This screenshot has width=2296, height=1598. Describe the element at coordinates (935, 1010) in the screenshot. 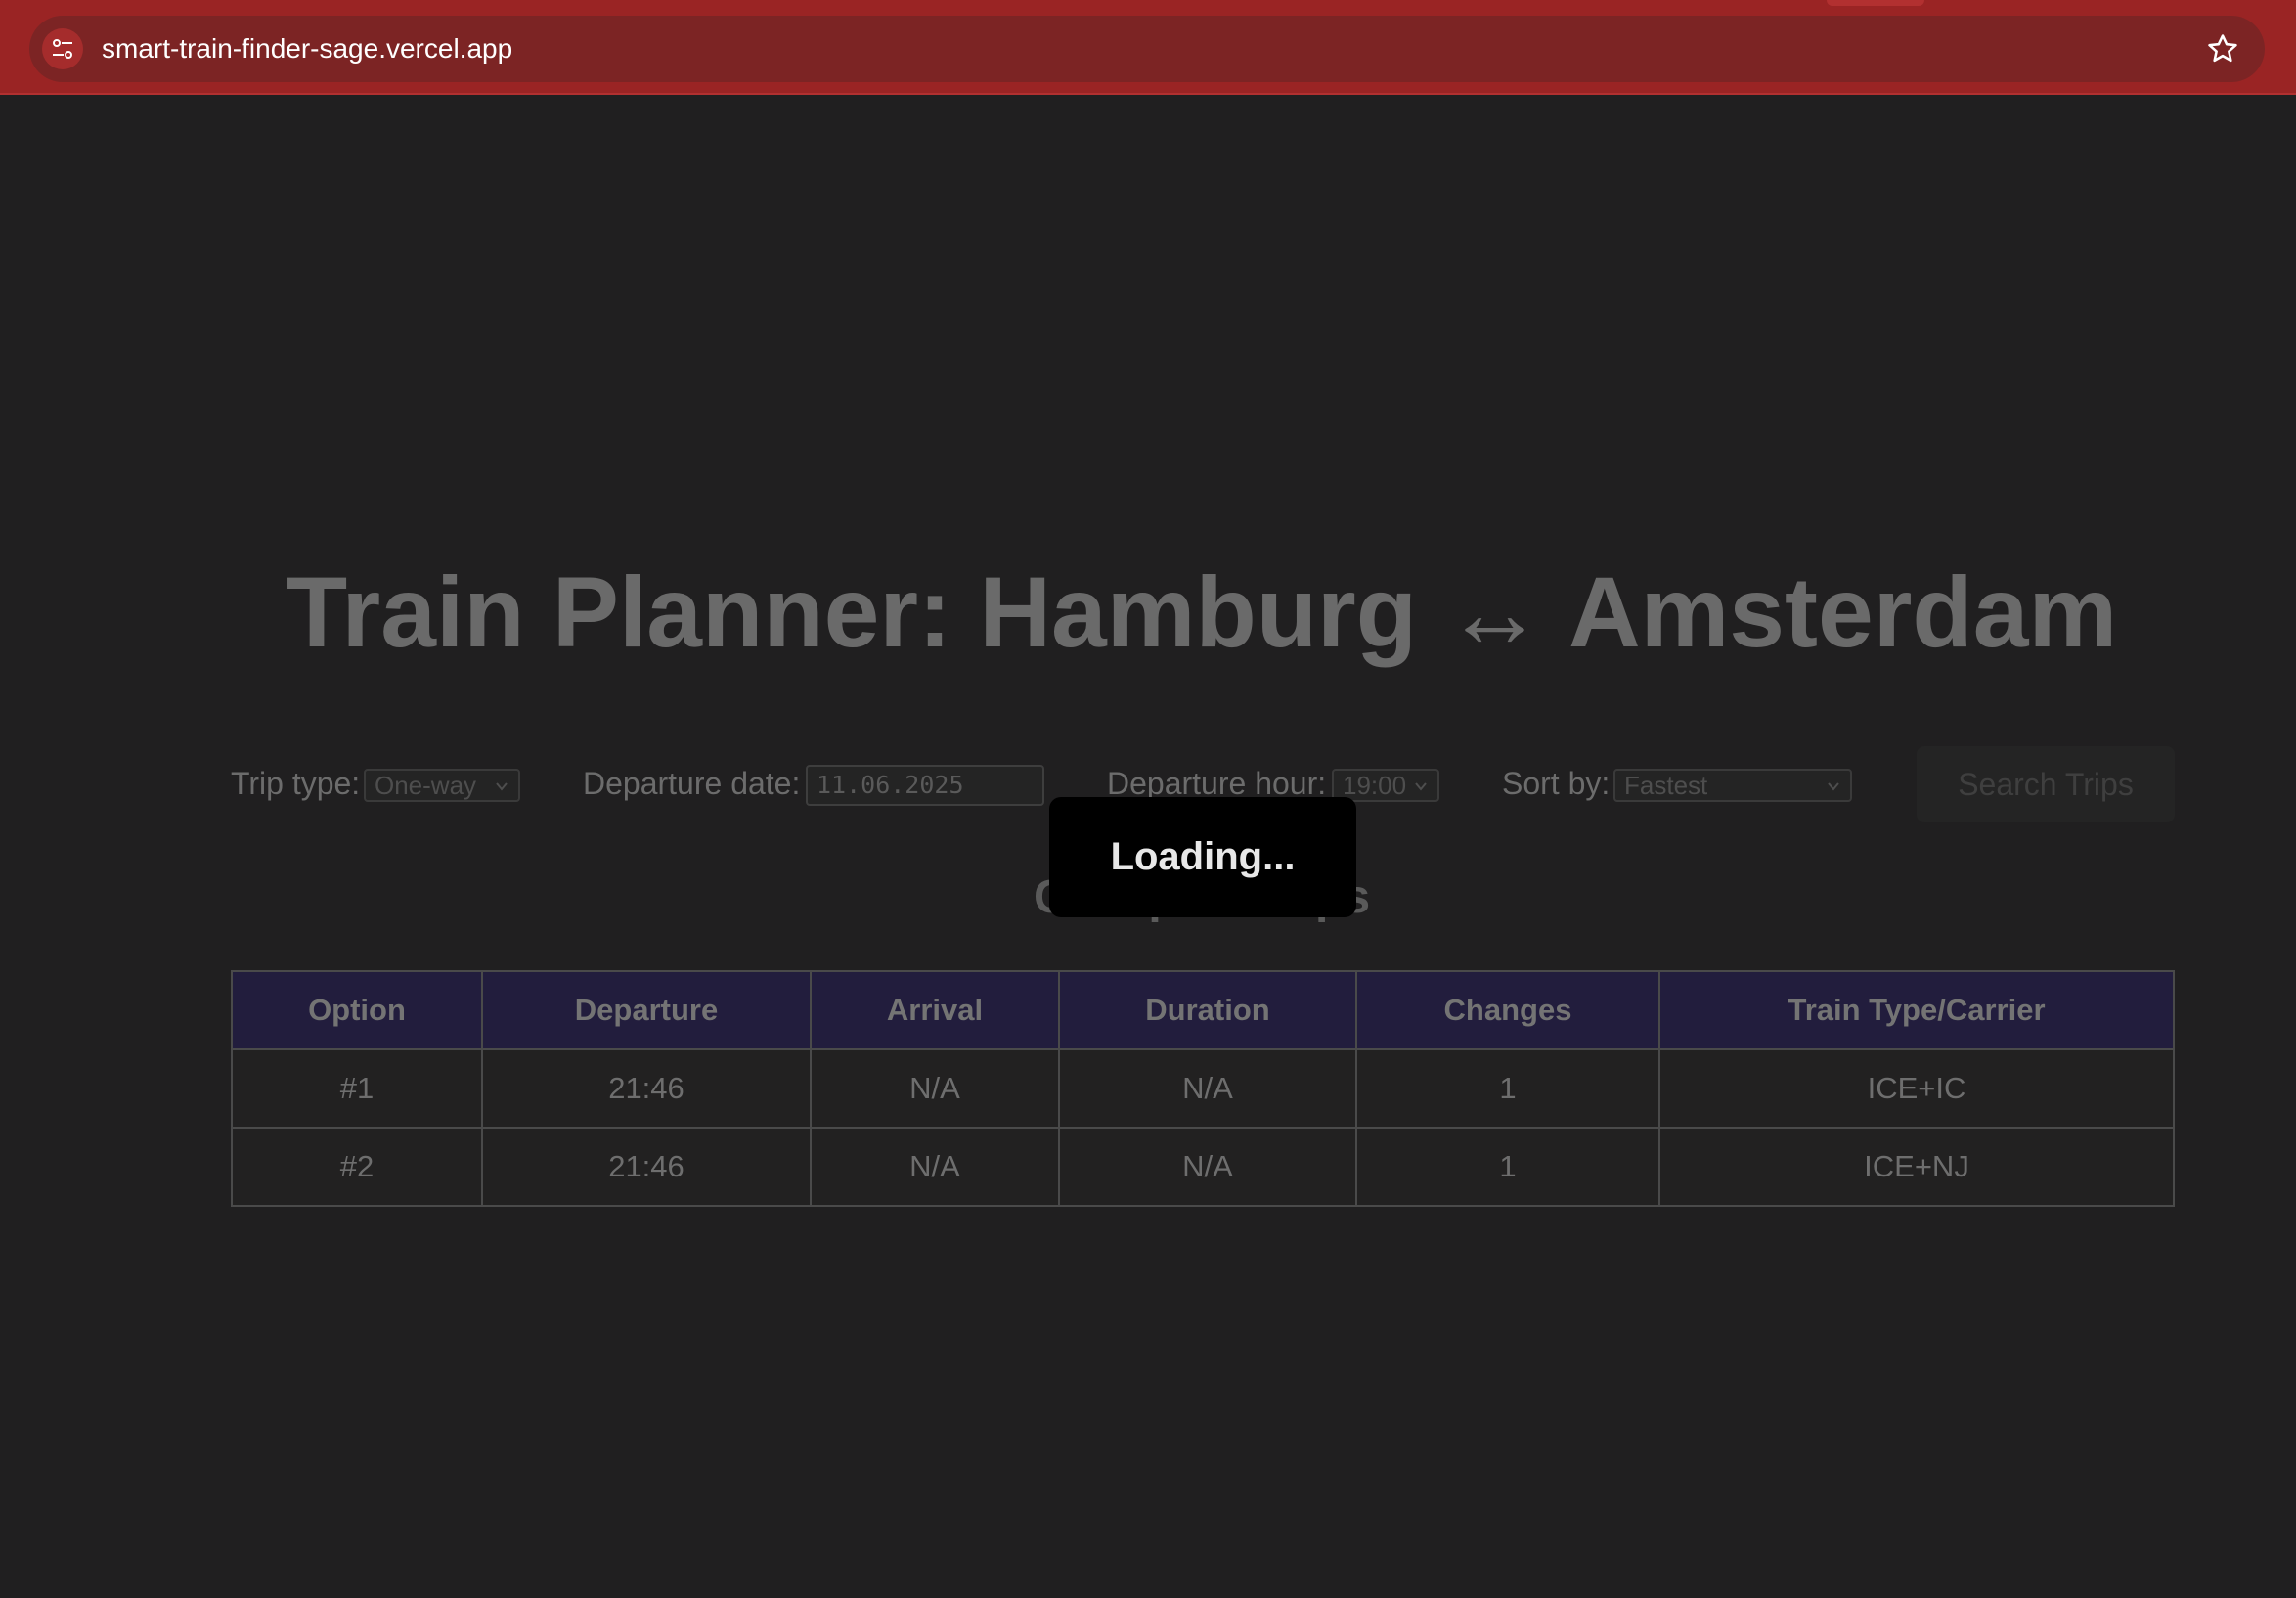

I see `column-header: Arrival` at that location.